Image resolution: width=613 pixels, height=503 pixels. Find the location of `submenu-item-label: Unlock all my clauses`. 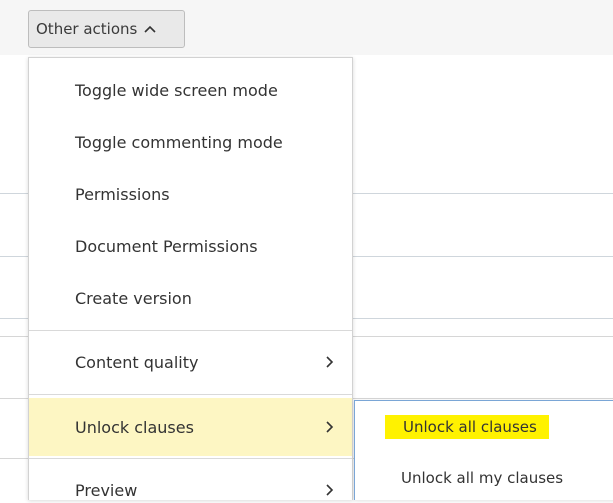

submenu-item-label: Unlock all my clauses is located at coordinates (482, 478).